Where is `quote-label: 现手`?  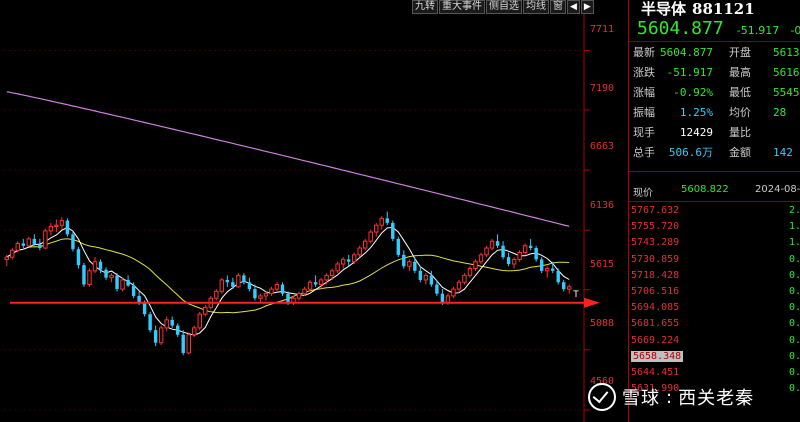
quote-label: 现手 is located at coordinates (644, 132).